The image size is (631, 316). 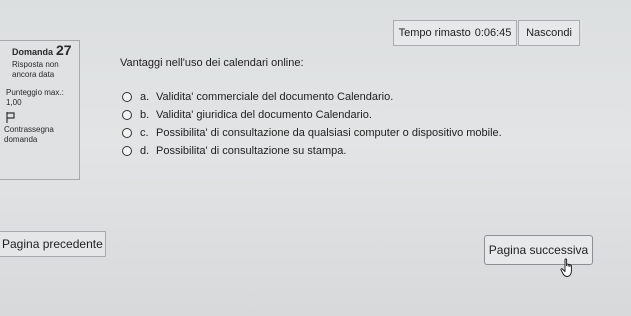 What do you see at coordinates (493, 33) in the screenshot?
I see `timer-value: 0:06:45` at bounding box center [493, 33].